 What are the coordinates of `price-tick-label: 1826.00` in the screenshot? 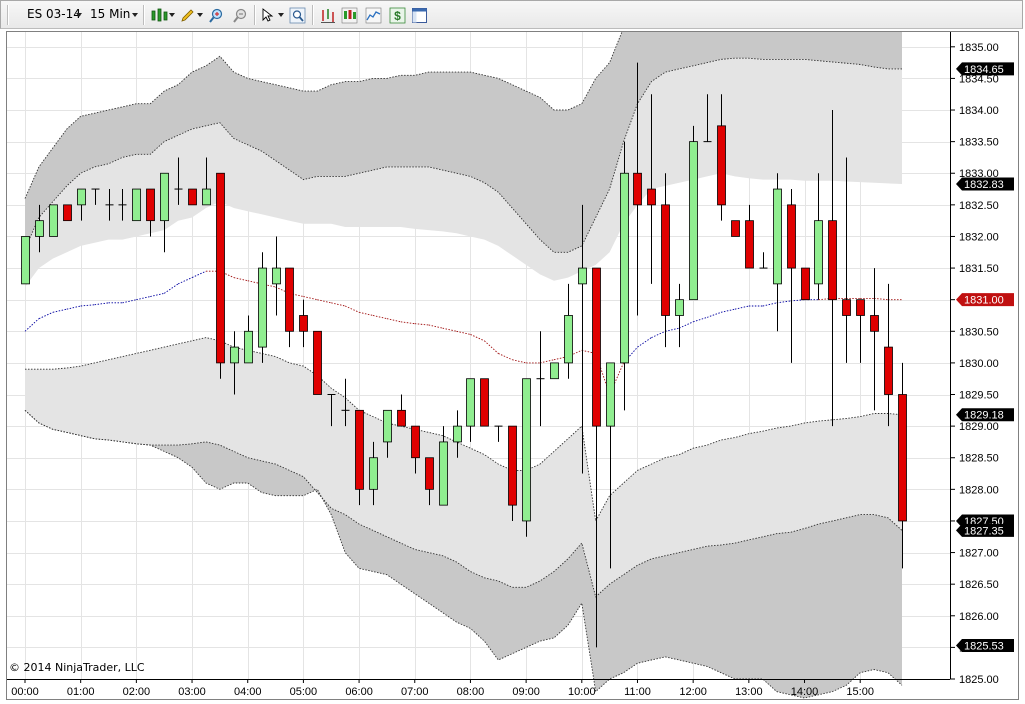 It's located at (979, 617).